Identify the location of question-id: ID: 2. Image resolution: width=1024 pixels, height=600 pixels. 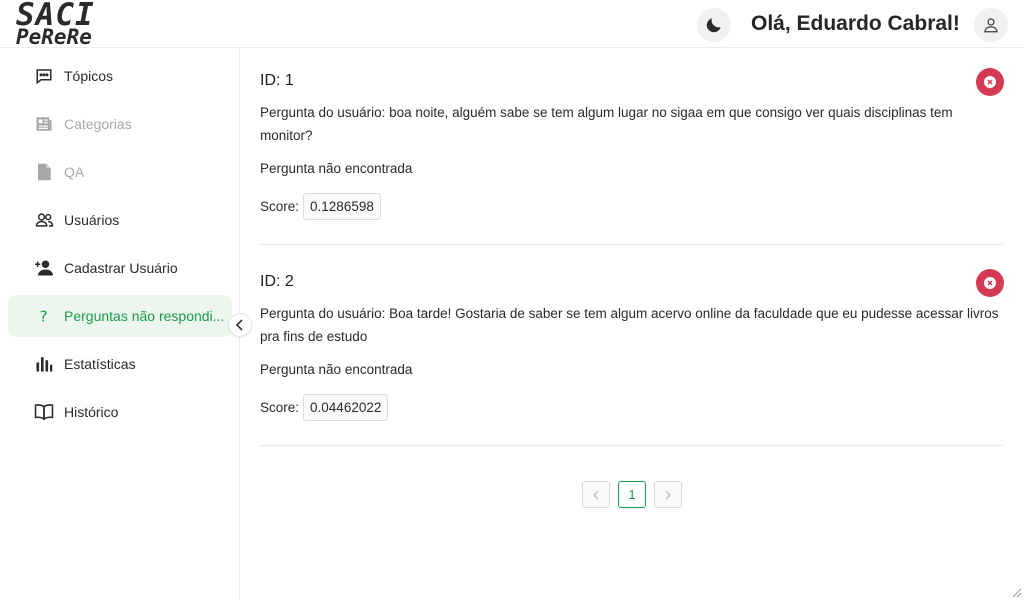
(277, 281).